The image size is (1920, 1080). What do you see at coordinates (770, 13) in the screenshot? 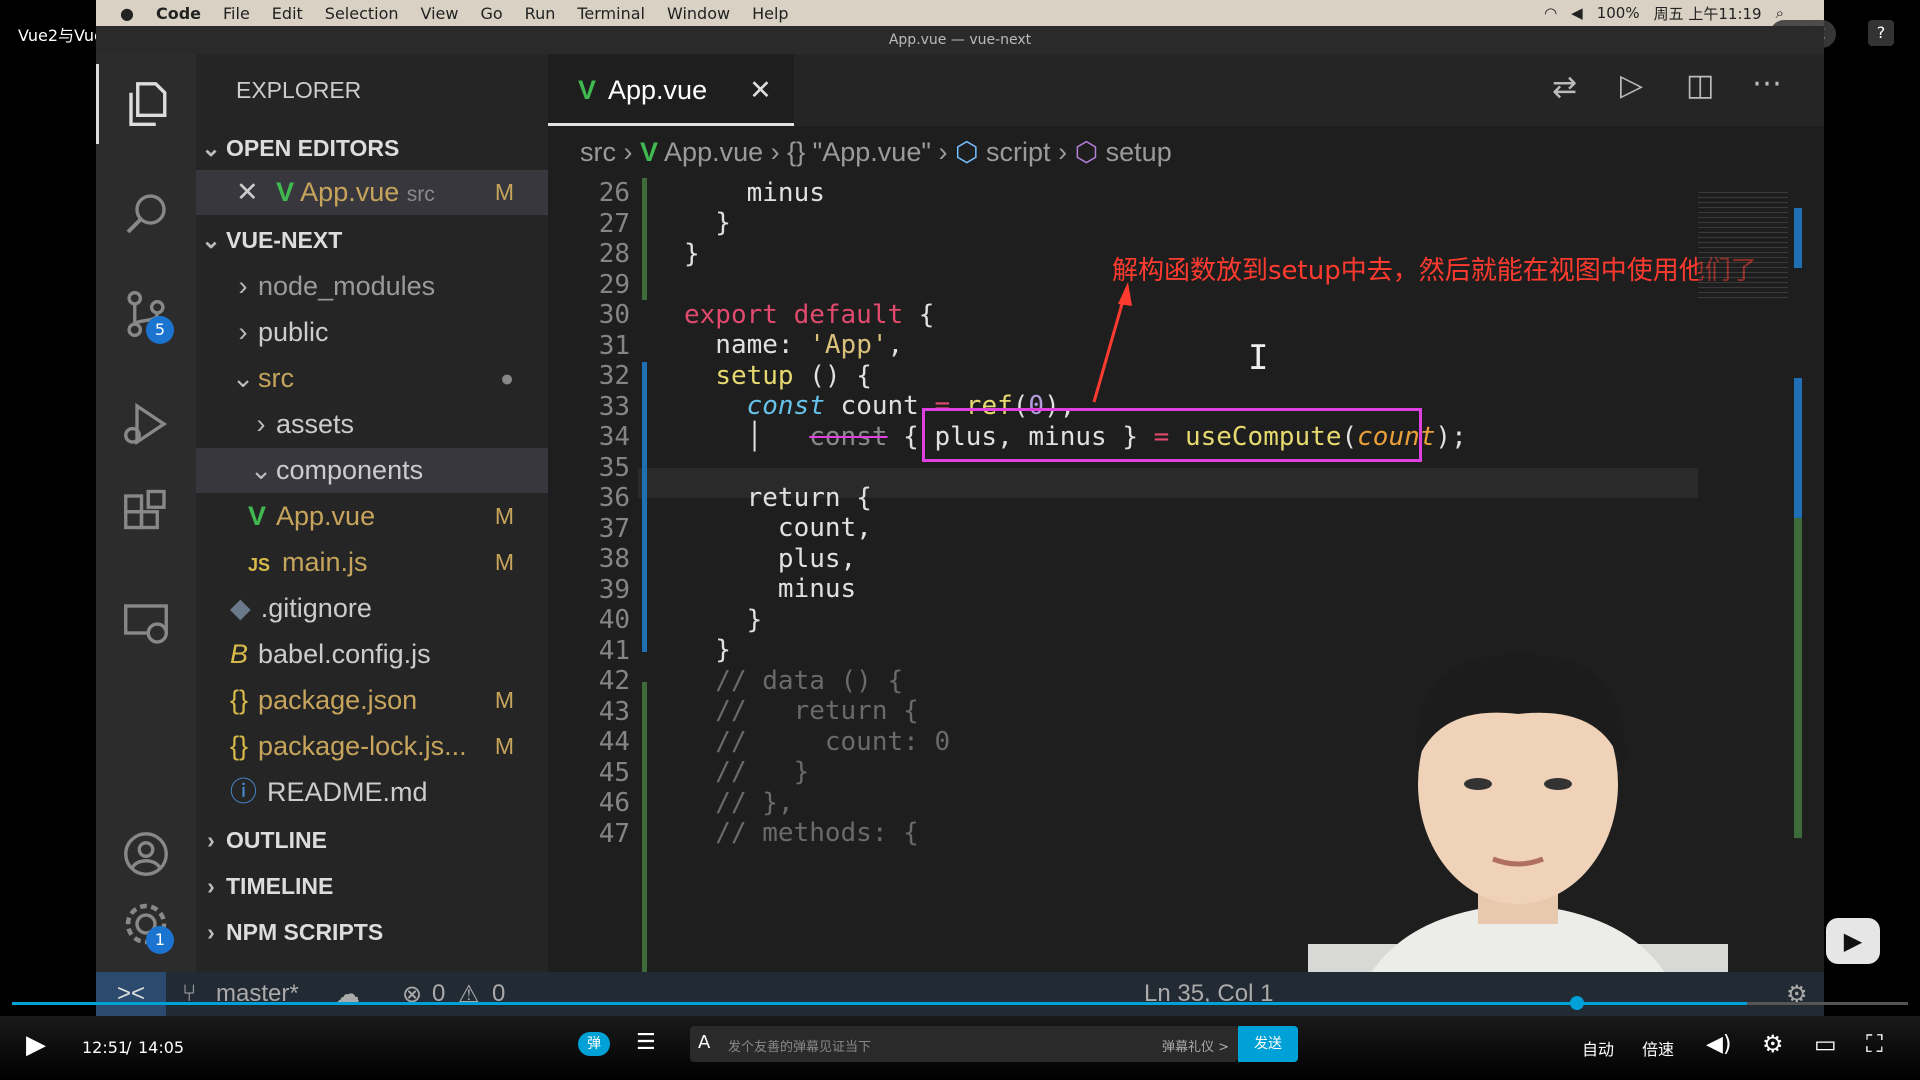
I see `menu-help: Help` at bounding box center [770, 13].